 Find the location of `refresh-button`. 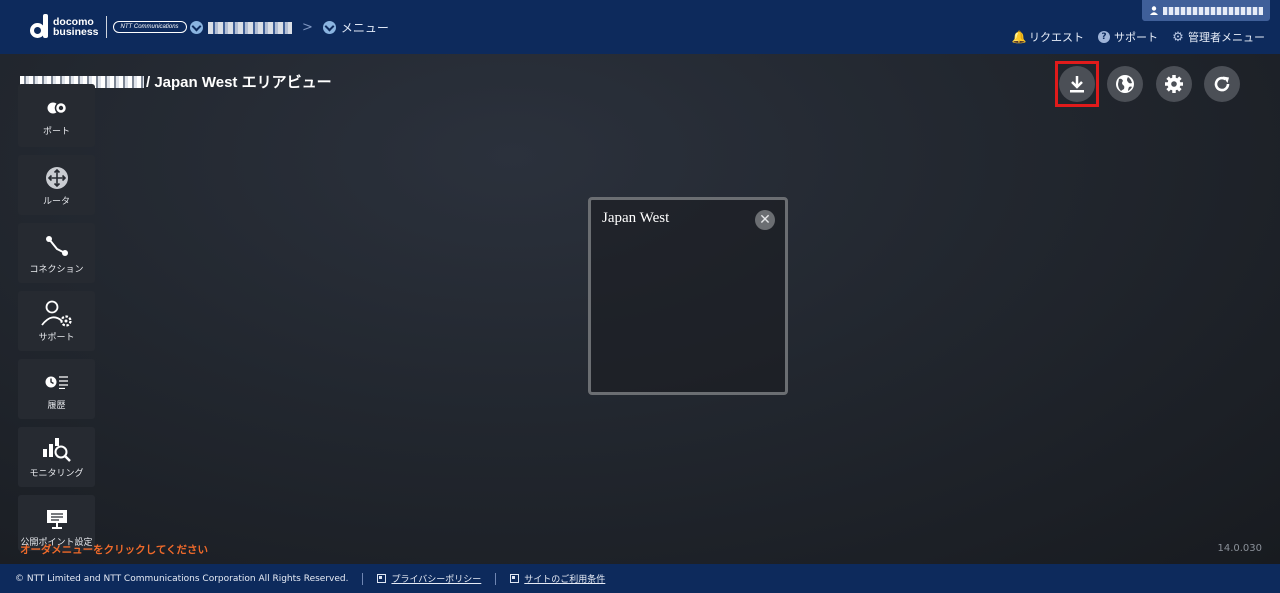

refresh-button is located at coordinates (1222, 84).